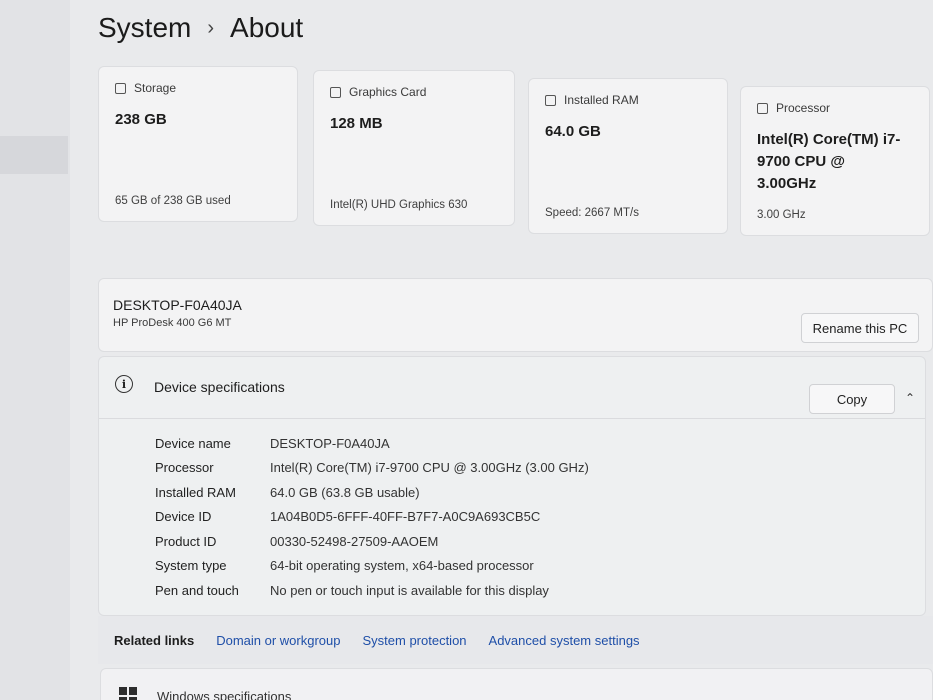 The width and height of the screenshot is (933, 700). Describe the element at coordinates (516, 684) in the screenshot. I see `windows-specifications-panel: Windows specifications` at that location.